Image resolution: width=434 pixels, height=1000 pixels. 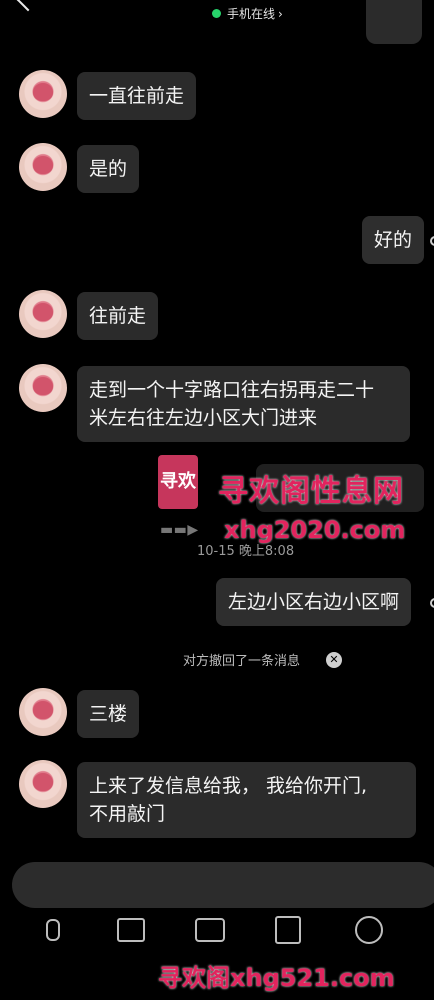 What do you see at coordinates (28, 6) in the screenshot?
I see `back-arrow-icon` at bounding box center [28, 6].